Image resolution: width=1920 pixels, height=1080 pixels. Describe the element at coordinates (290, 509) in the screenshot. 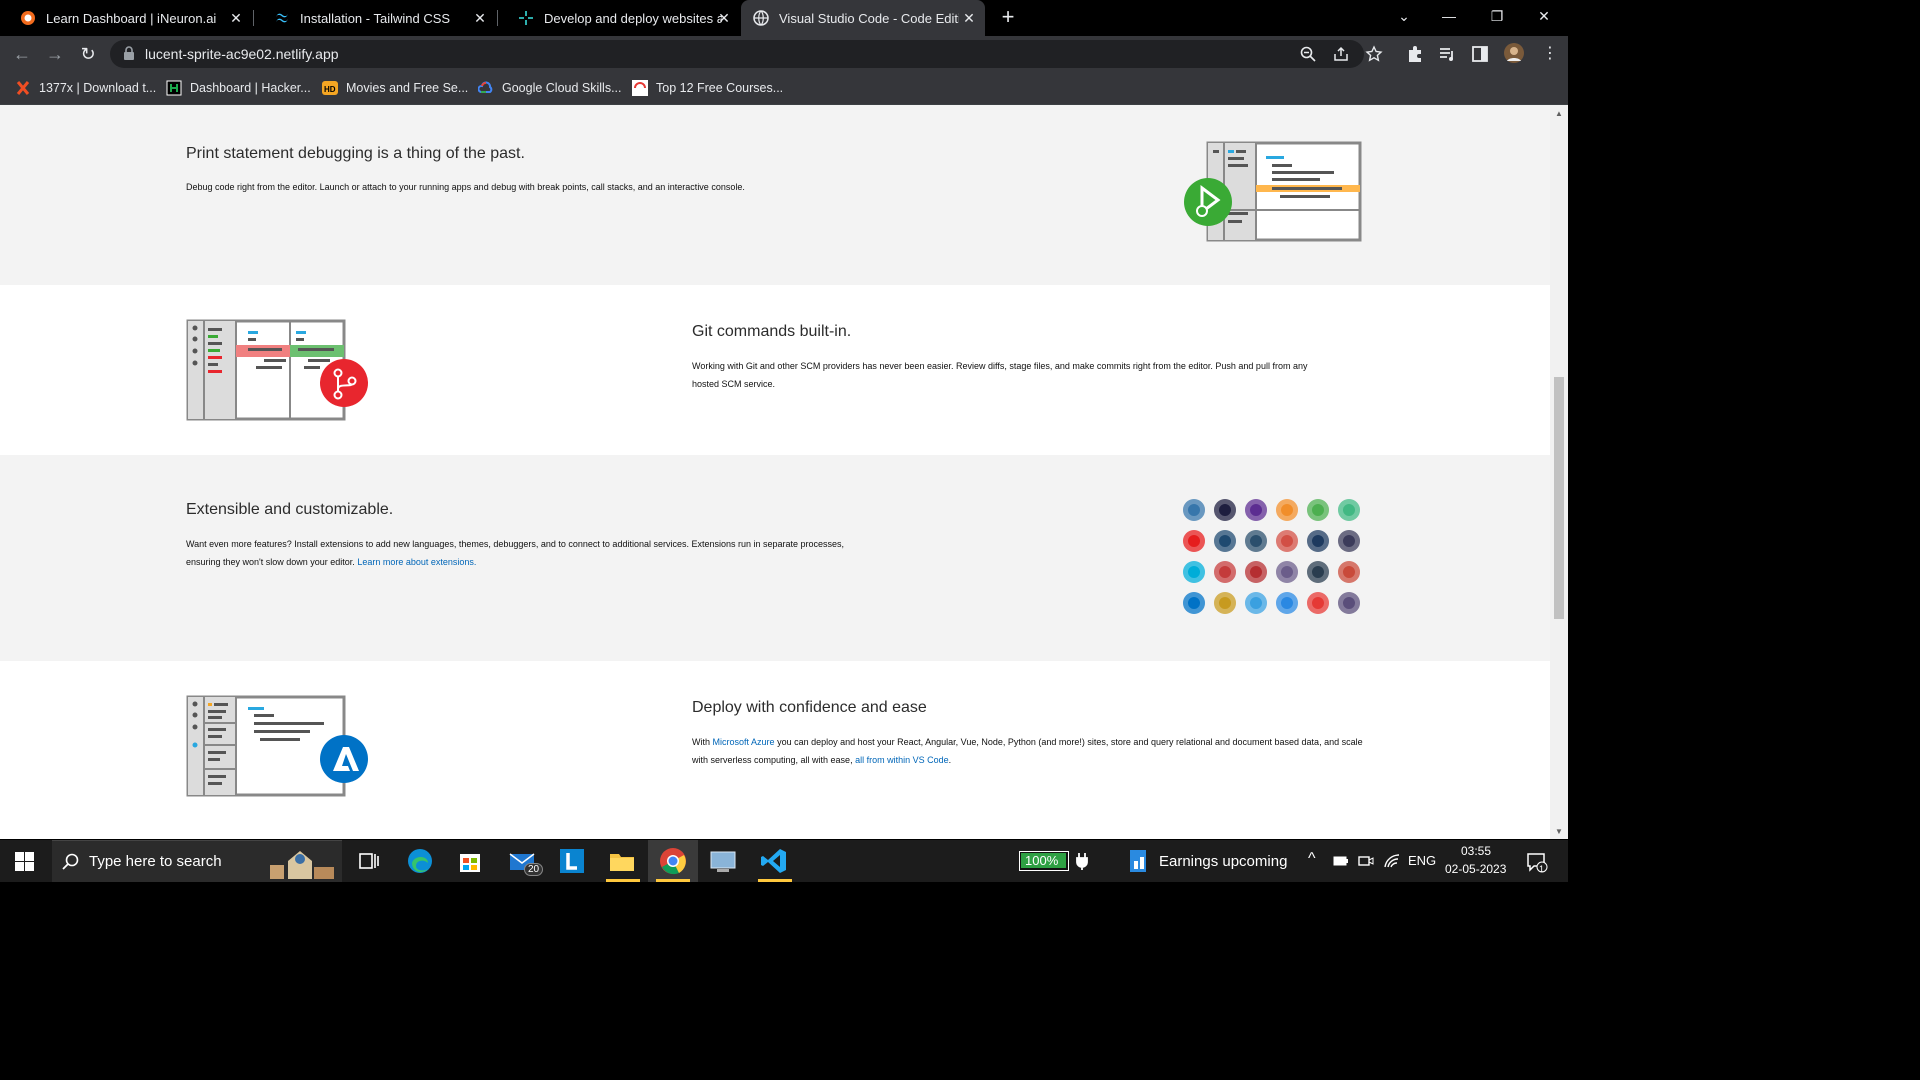

I see `extensible-title: Extensible and customizable.` at that location.